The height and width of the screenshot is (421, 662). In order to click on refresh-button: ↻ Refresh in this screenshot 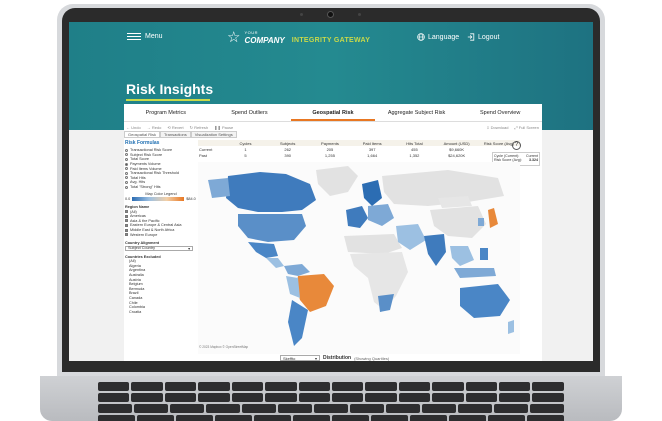, I will do `click(199, 127)`.